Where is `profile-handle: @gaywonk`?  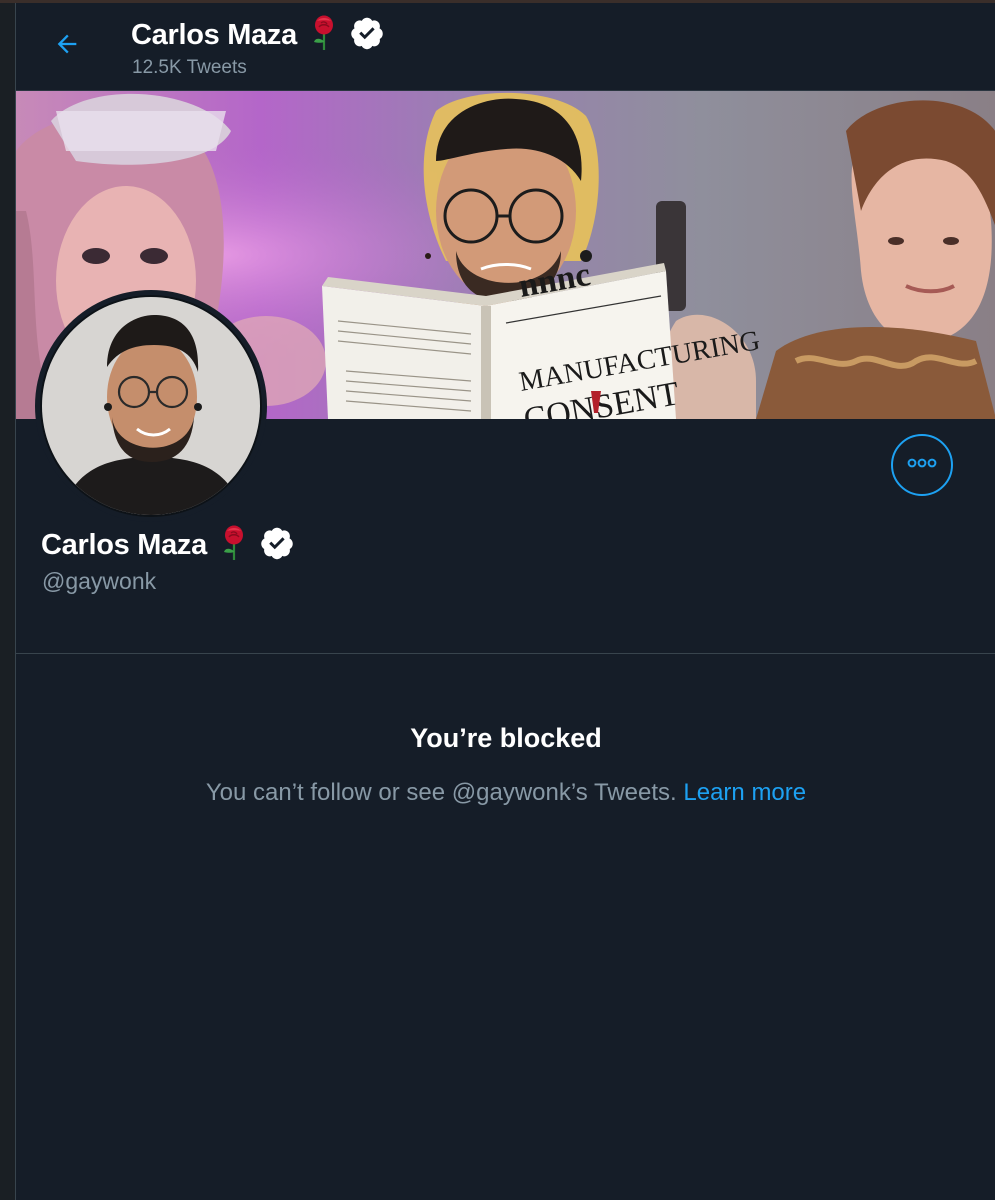
profile-handle: @gaywonk is located at coordinates (99, 581).